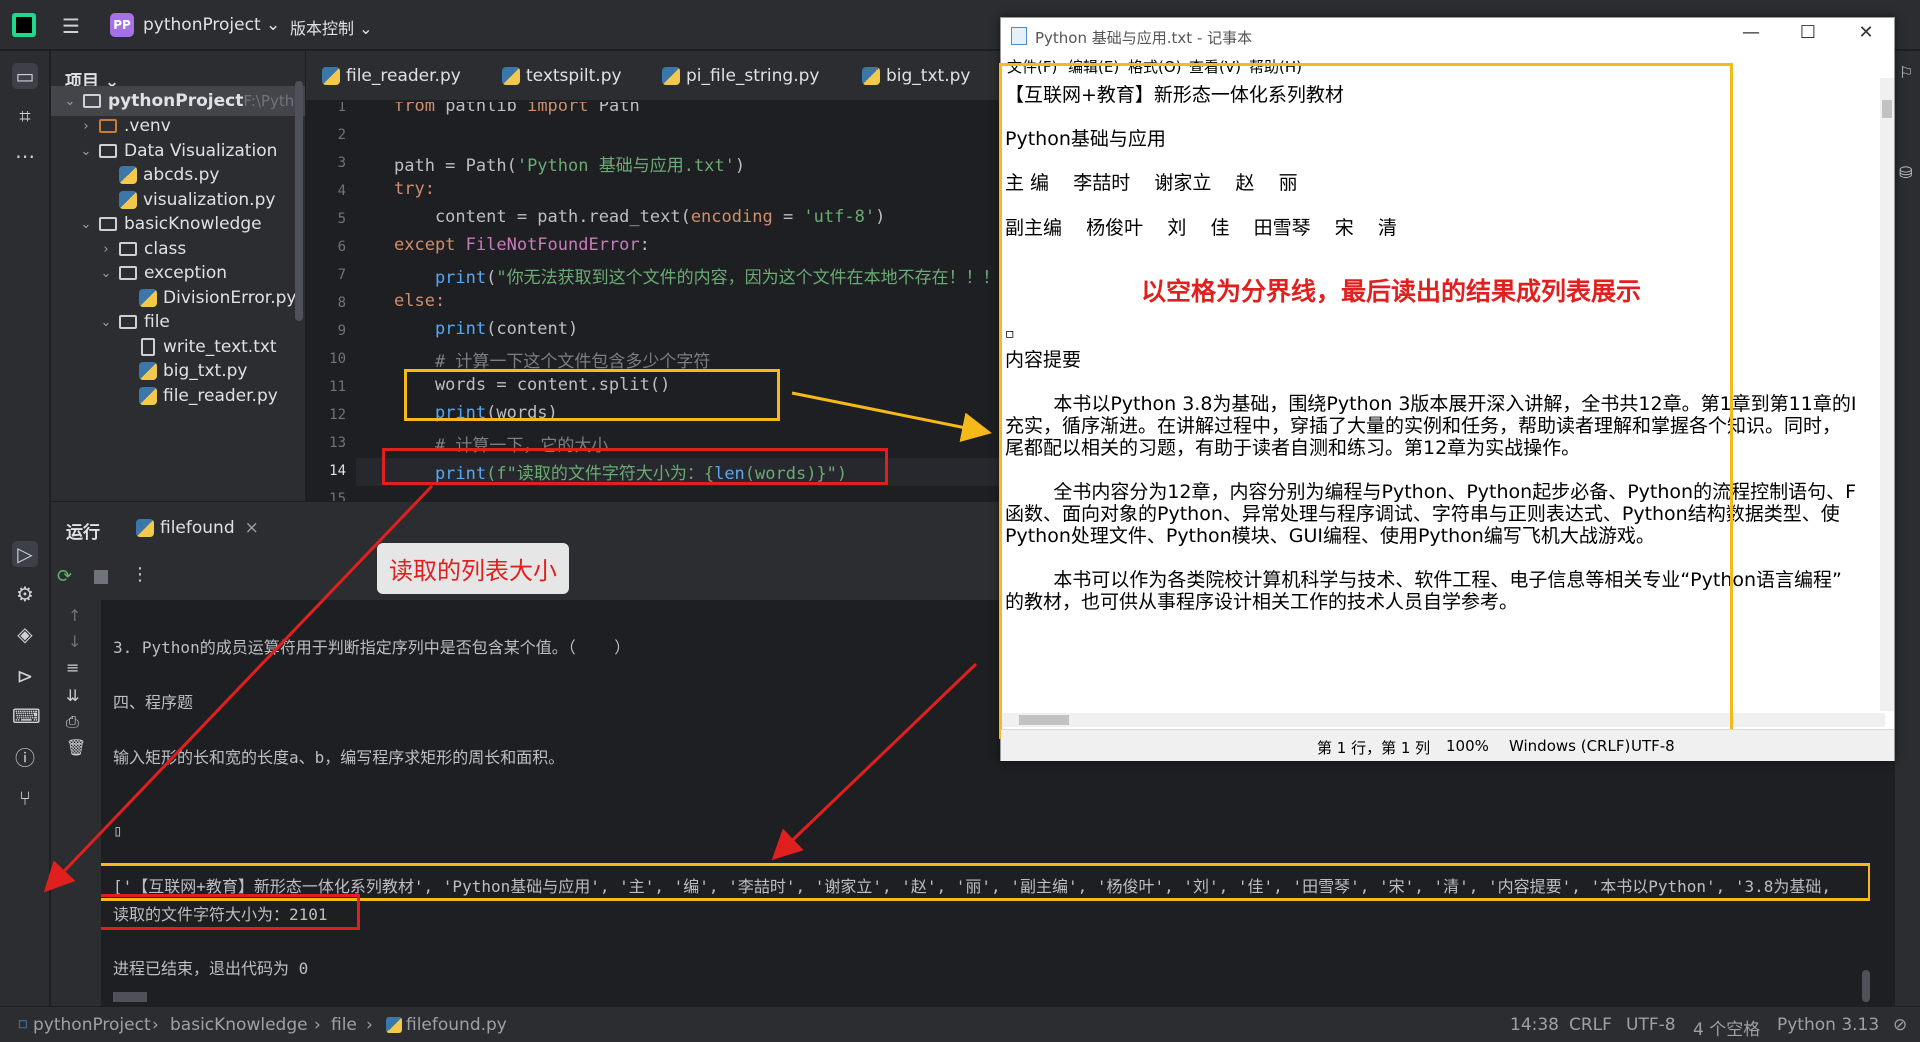 This screenshot has height=1042, width=1920. I want to click on arrow-red-right, so click(874, 761).